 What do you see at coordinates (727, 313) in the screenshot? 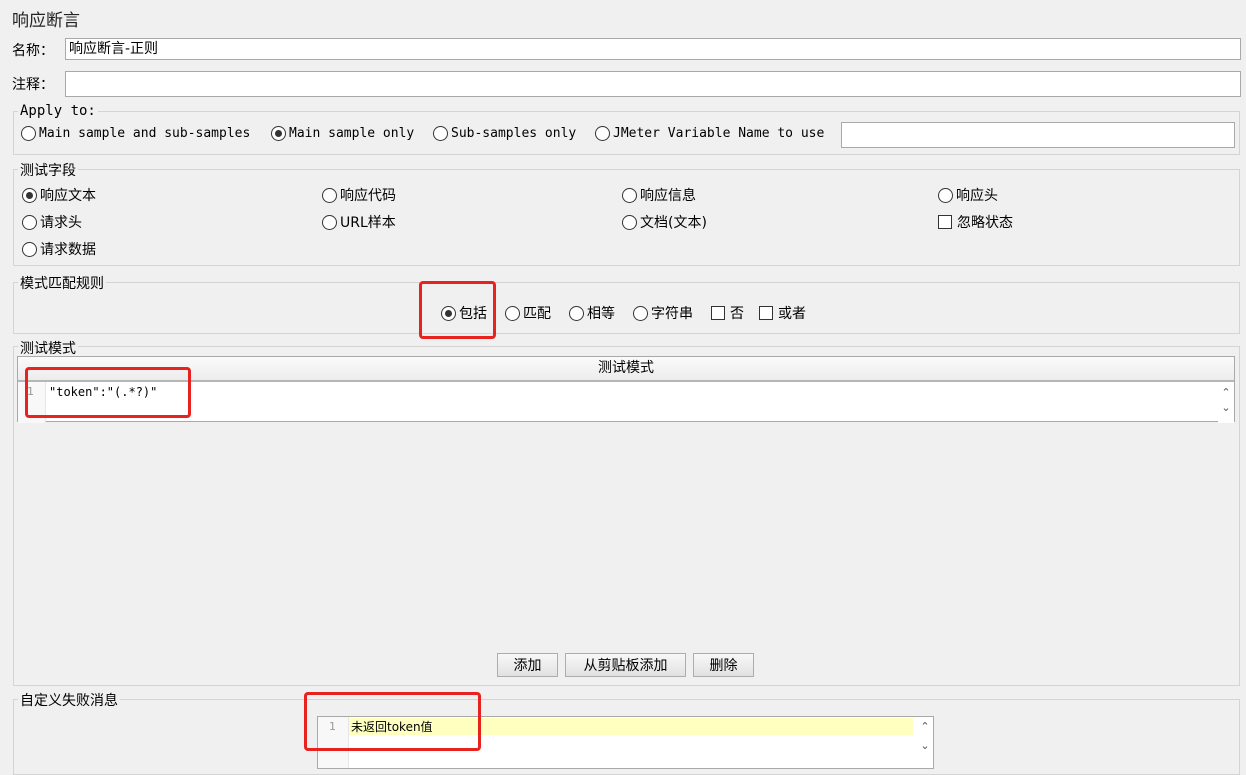
I see `rule-not-checkbox: 否` at bounding box center [727, 313].